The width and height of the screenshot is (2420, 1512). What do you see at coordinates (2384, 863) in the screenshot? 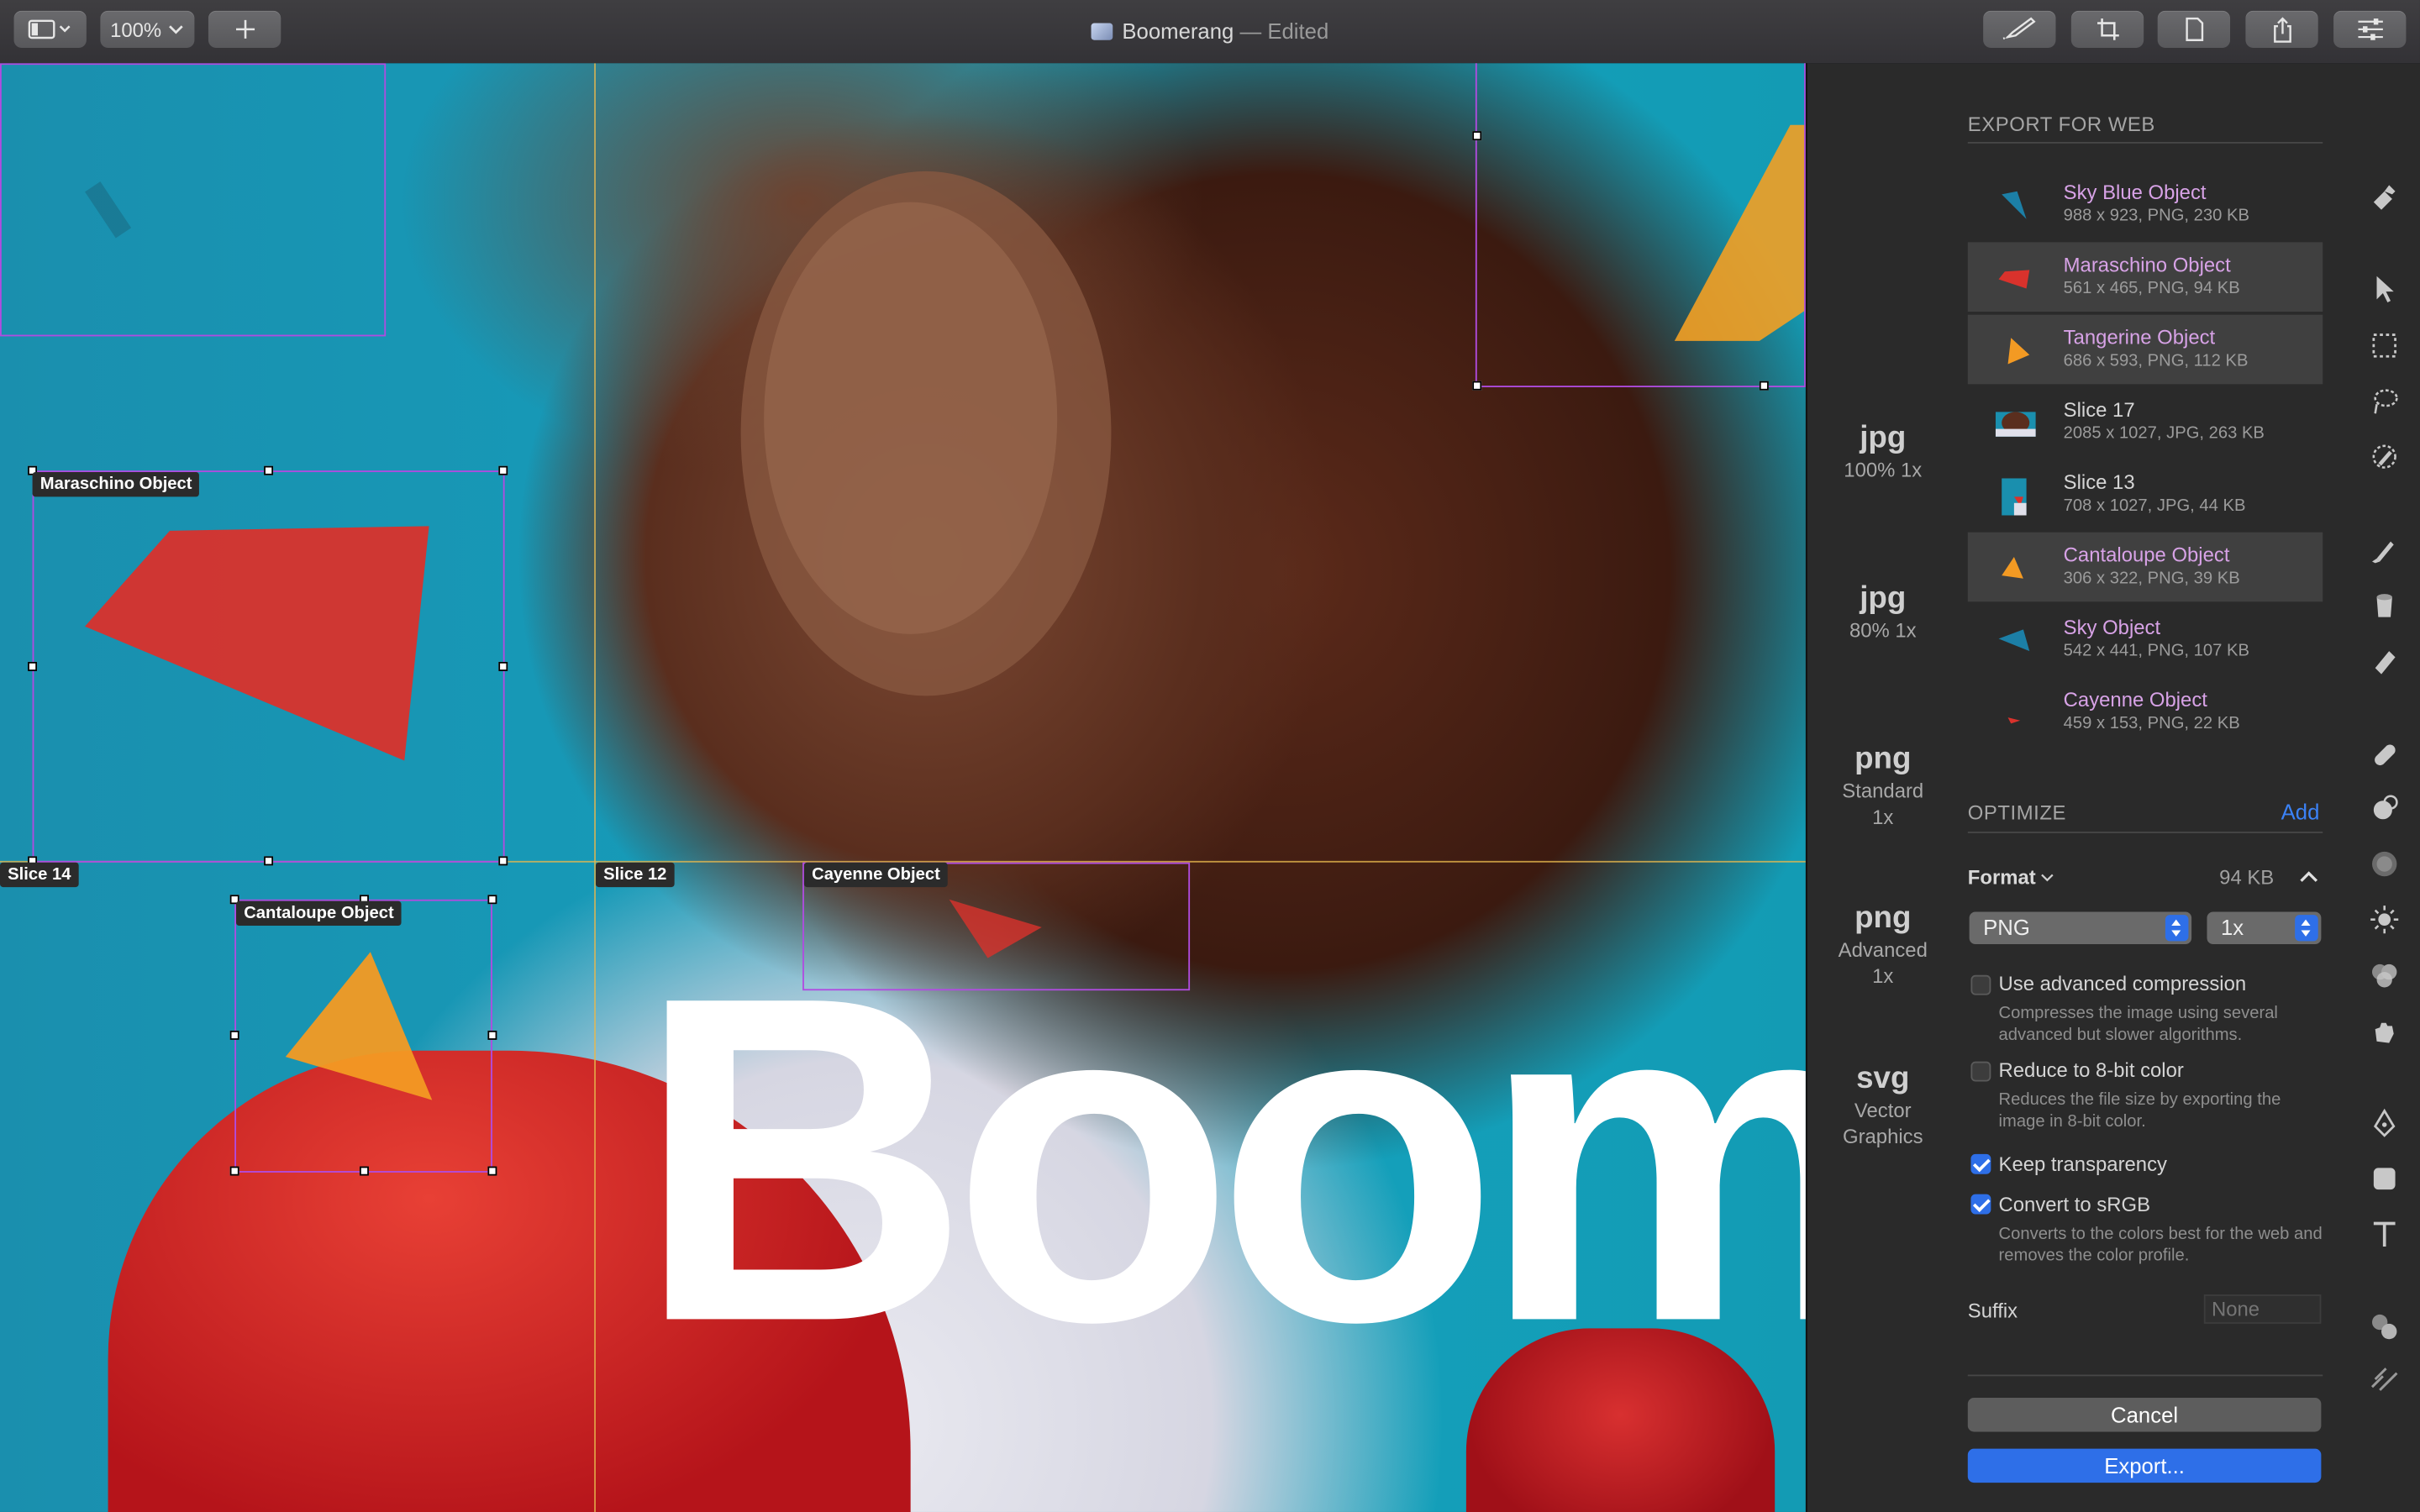
I see `blur-icon` at bounding box center [2384, 863].